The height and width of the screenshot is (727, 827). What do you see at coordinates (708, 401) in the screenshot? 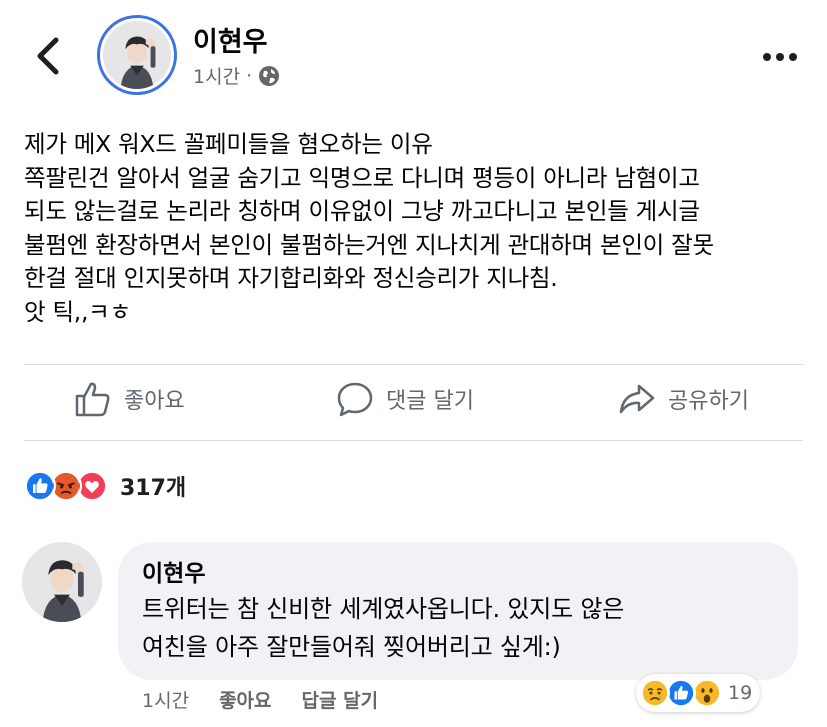
I see `share-label: 공유하기` at bounding box center [708, 401].